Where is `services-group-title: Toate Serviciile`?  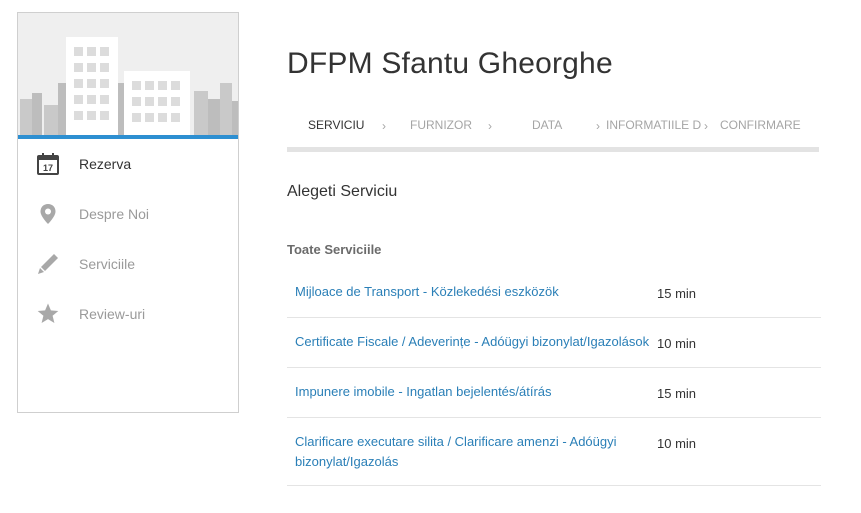
services-group-title: Toate Serviciile is located at coordinates (334, 249).